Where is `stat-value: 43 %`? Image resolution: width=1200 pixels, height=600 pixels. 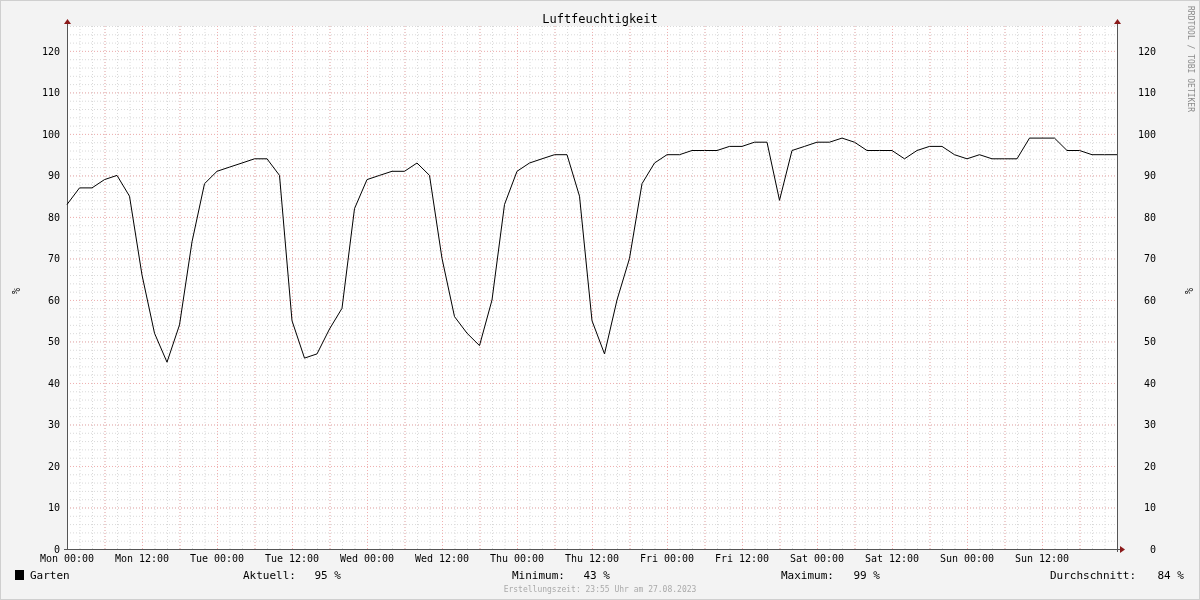
stat-value: 43 % is located at coordinates (596, 575).